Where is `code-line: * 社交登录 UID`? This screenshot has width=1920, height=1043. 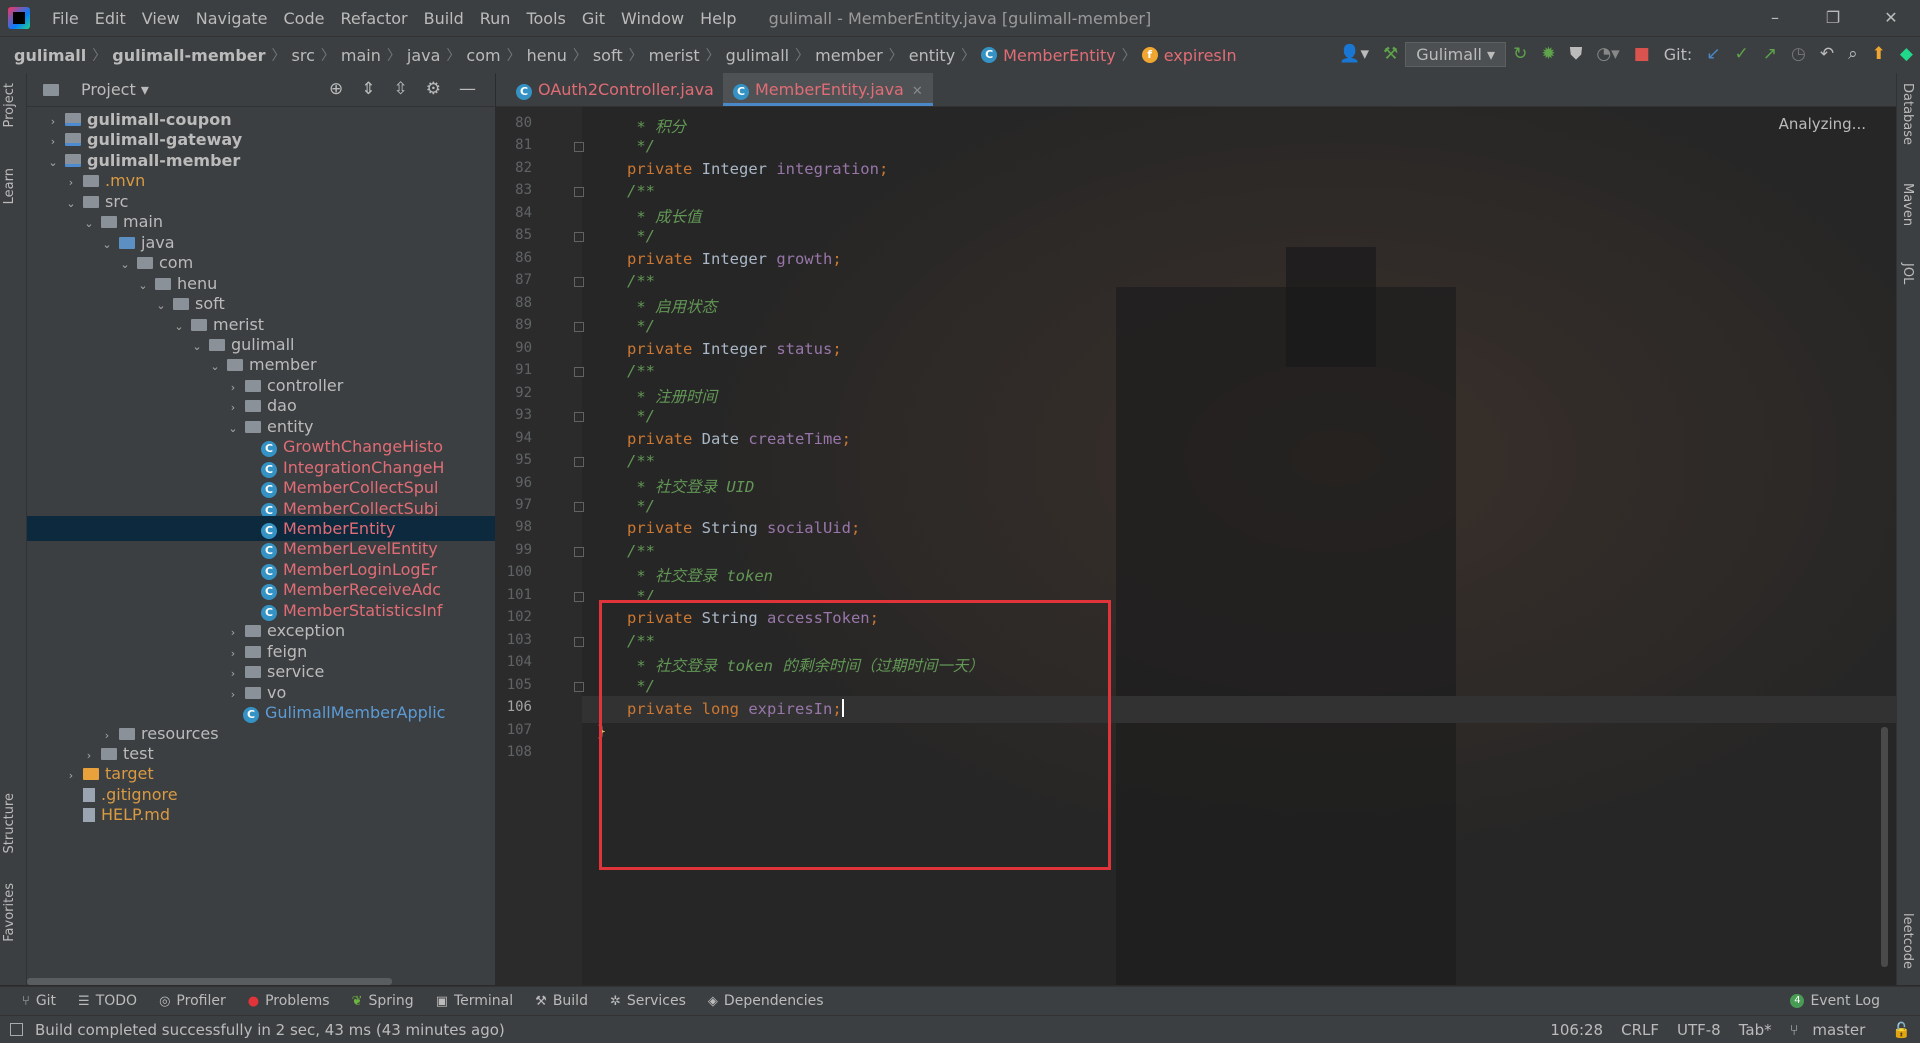
code-line: * 社交登录 UID is located at coordinates (690, 486).